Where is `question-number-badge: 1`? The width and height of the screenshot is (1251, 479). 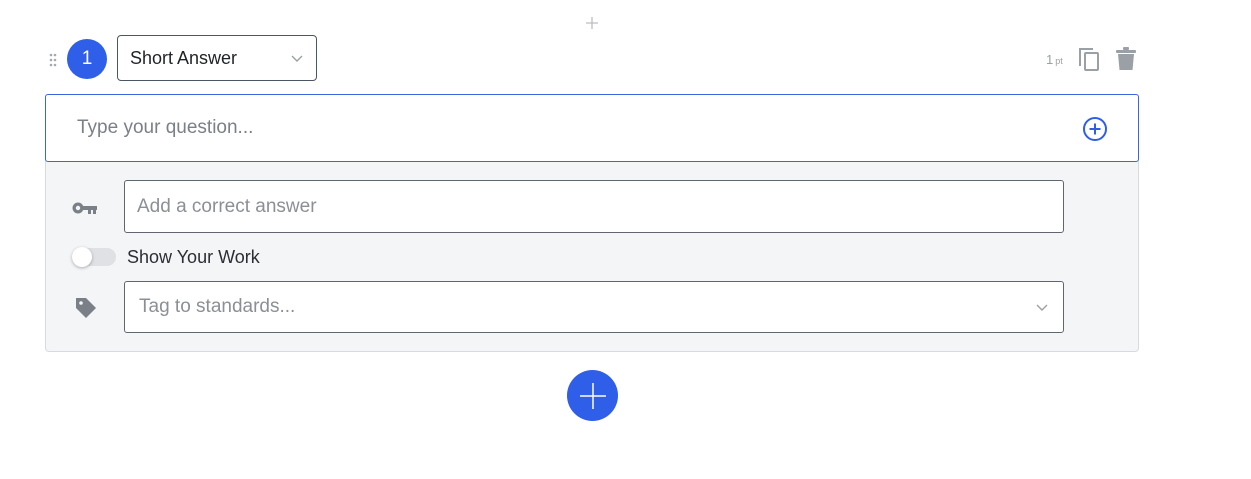
question-number-badge: 1 is located at coordinates (87, 59).